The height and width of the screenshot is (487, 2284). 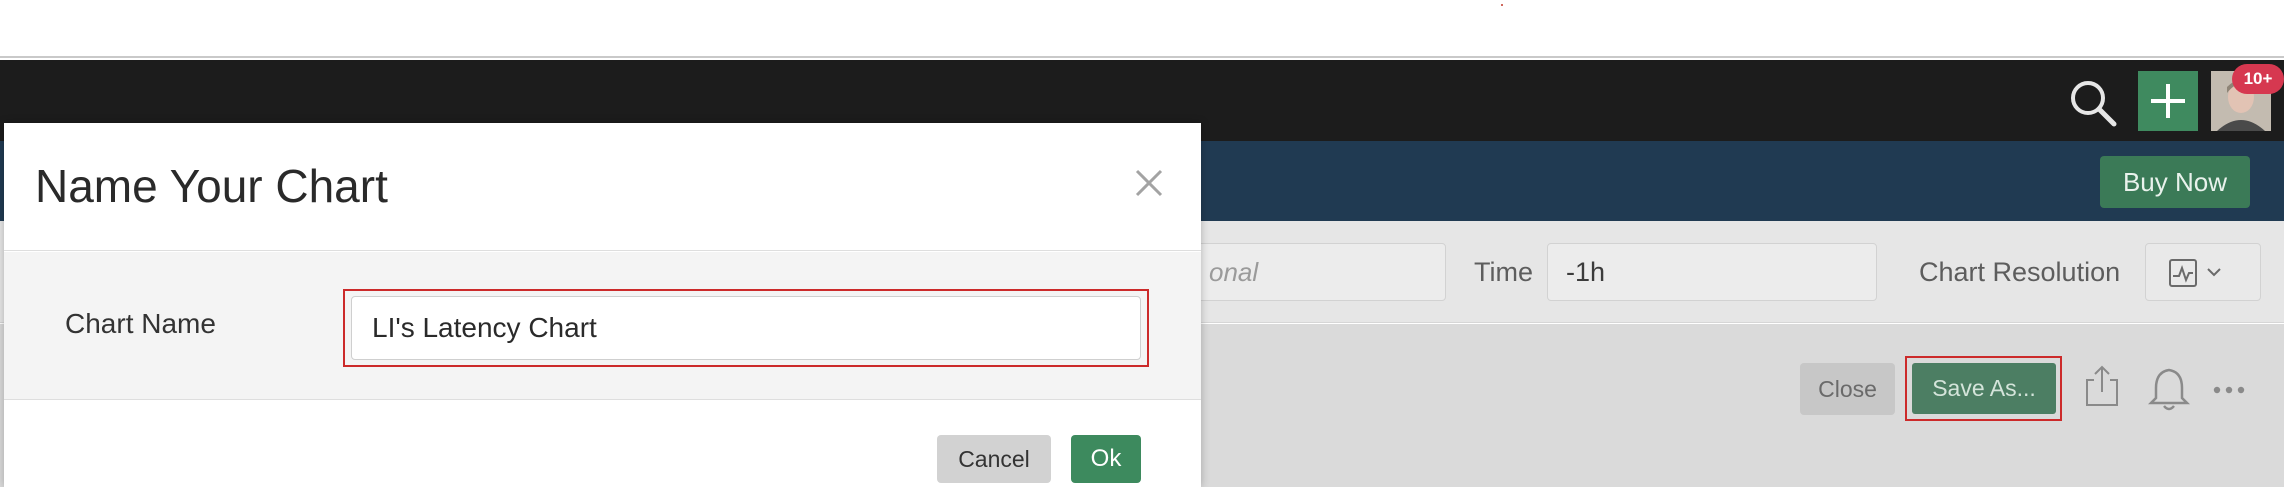 I want to click on ok-button: Ok, so click(x=1106, y=459).